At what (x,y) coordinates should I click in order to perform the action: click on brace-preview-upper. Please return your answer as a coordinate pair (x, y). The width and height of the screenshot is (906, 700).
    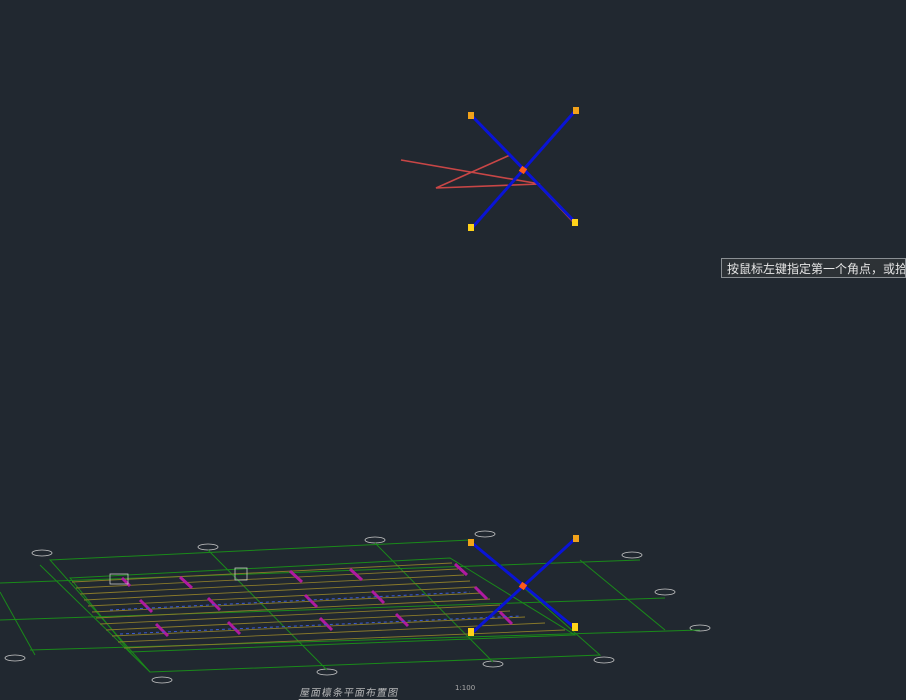
    Looking at the image, I should click on (489, 169).